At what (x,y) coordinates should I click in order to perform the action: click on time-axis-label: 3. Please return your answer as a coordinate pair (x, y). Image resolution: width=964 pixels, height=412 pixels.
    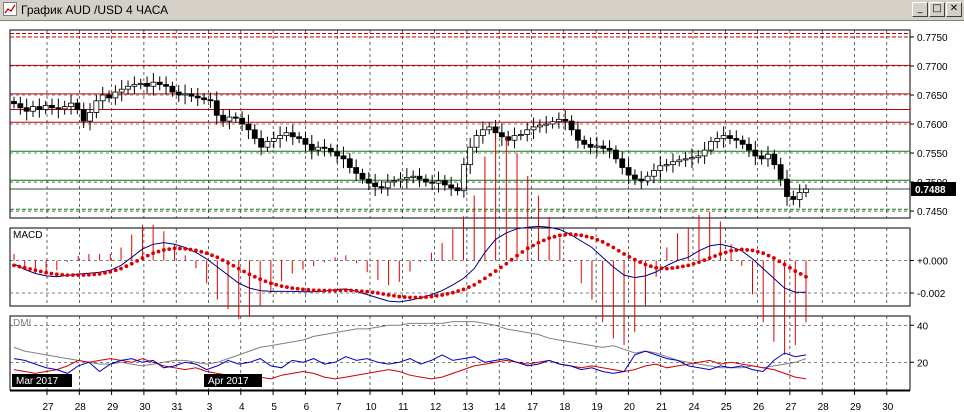
    Looking at the image, I should click on (210, 407).